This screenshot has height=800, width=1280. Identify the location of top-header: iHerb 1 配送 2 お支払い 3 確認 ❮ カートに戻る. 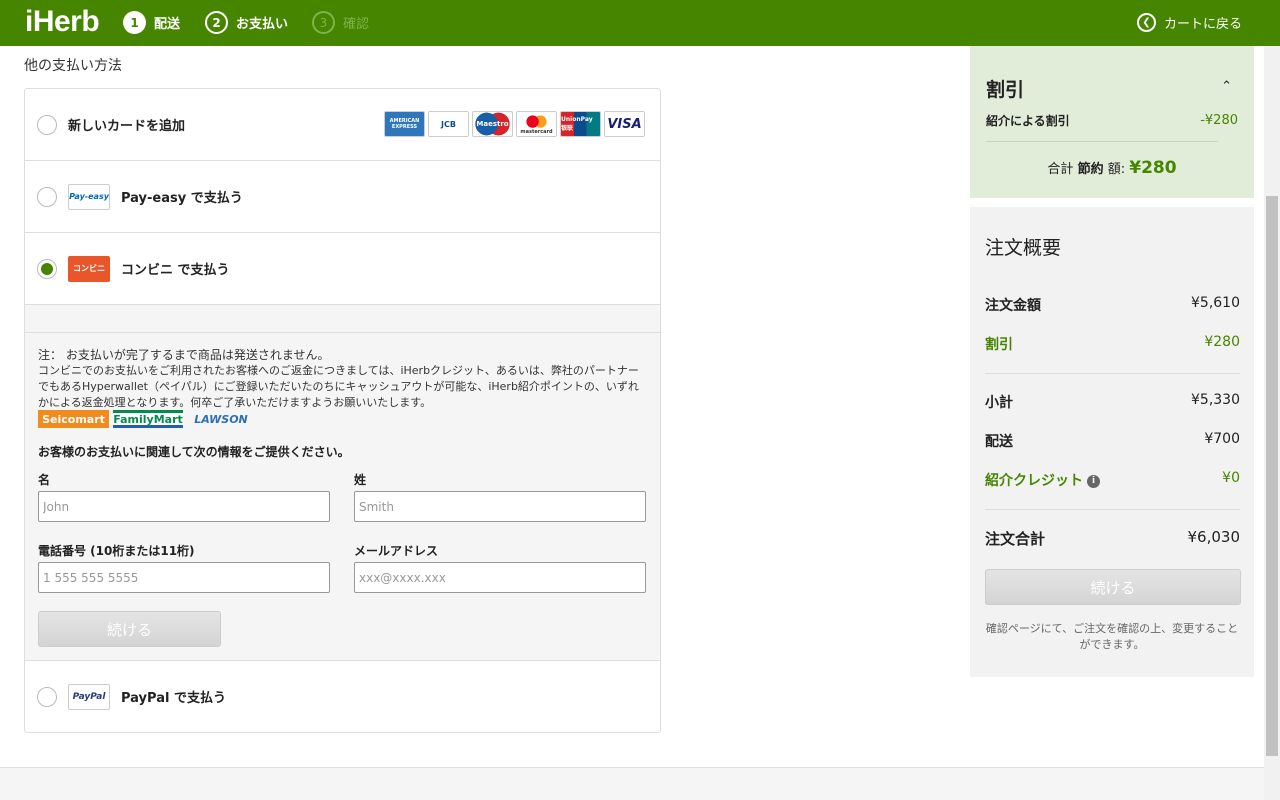
(640, 23).